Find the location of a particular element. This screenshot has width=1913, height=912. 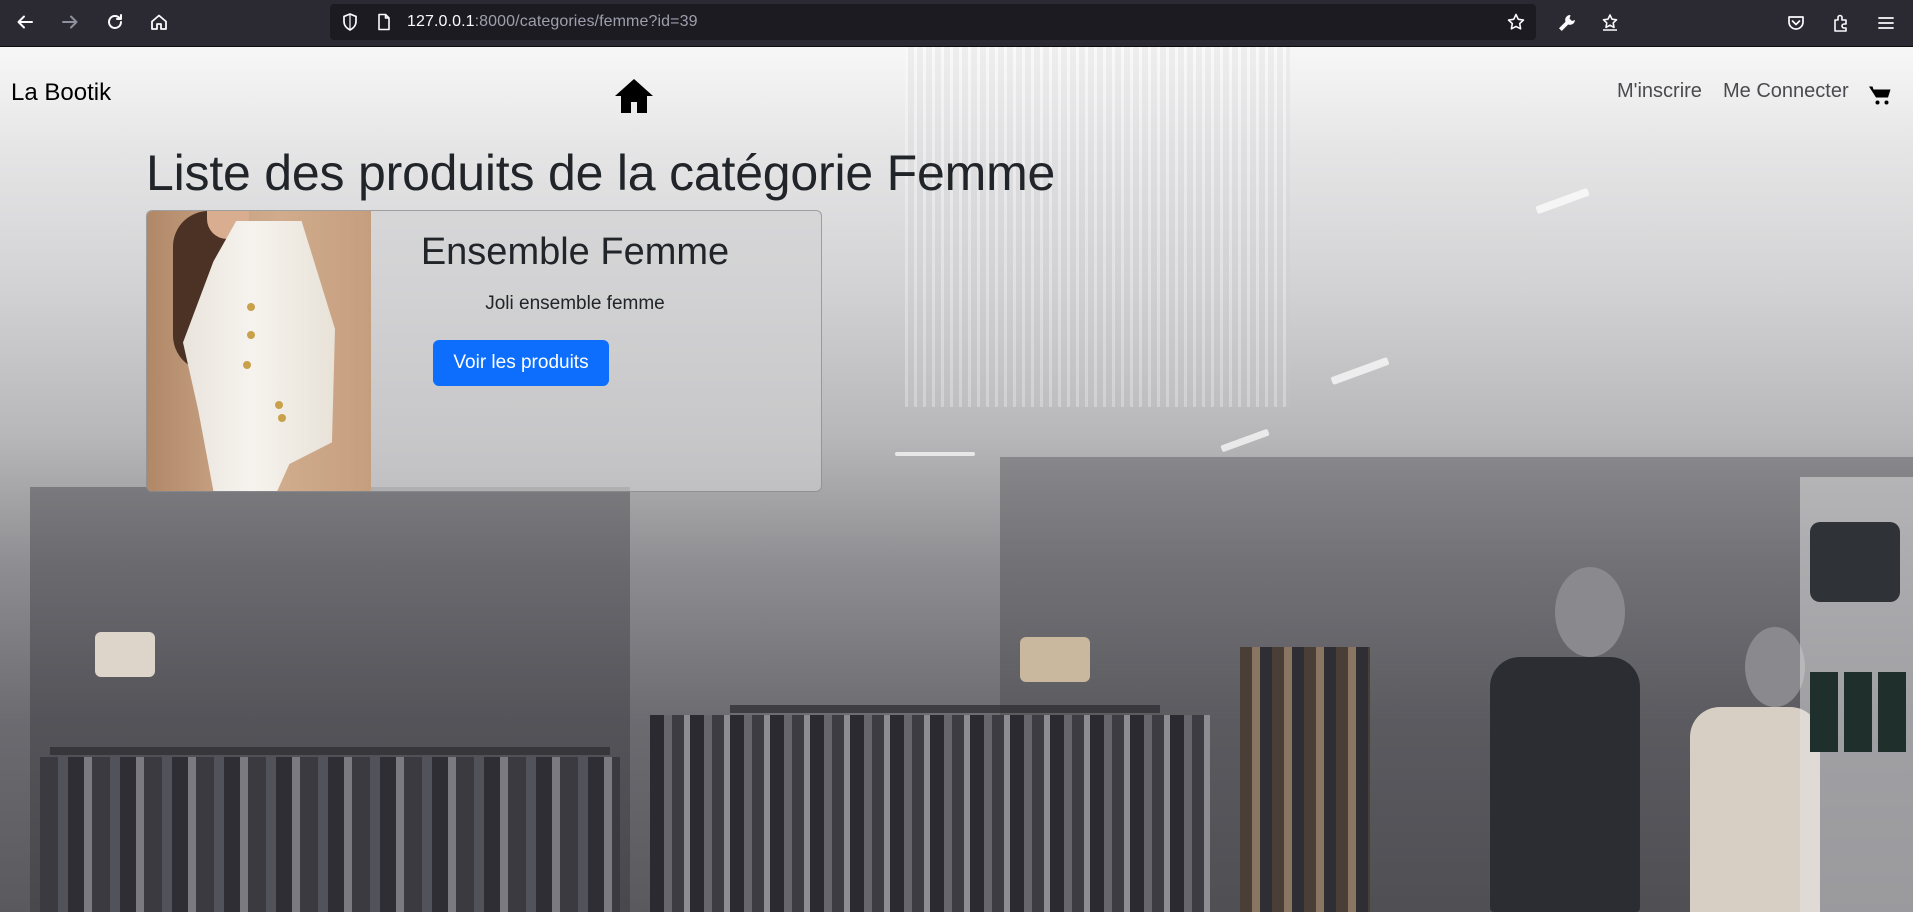

wrench-icon is located at coordinates (1567, 23).